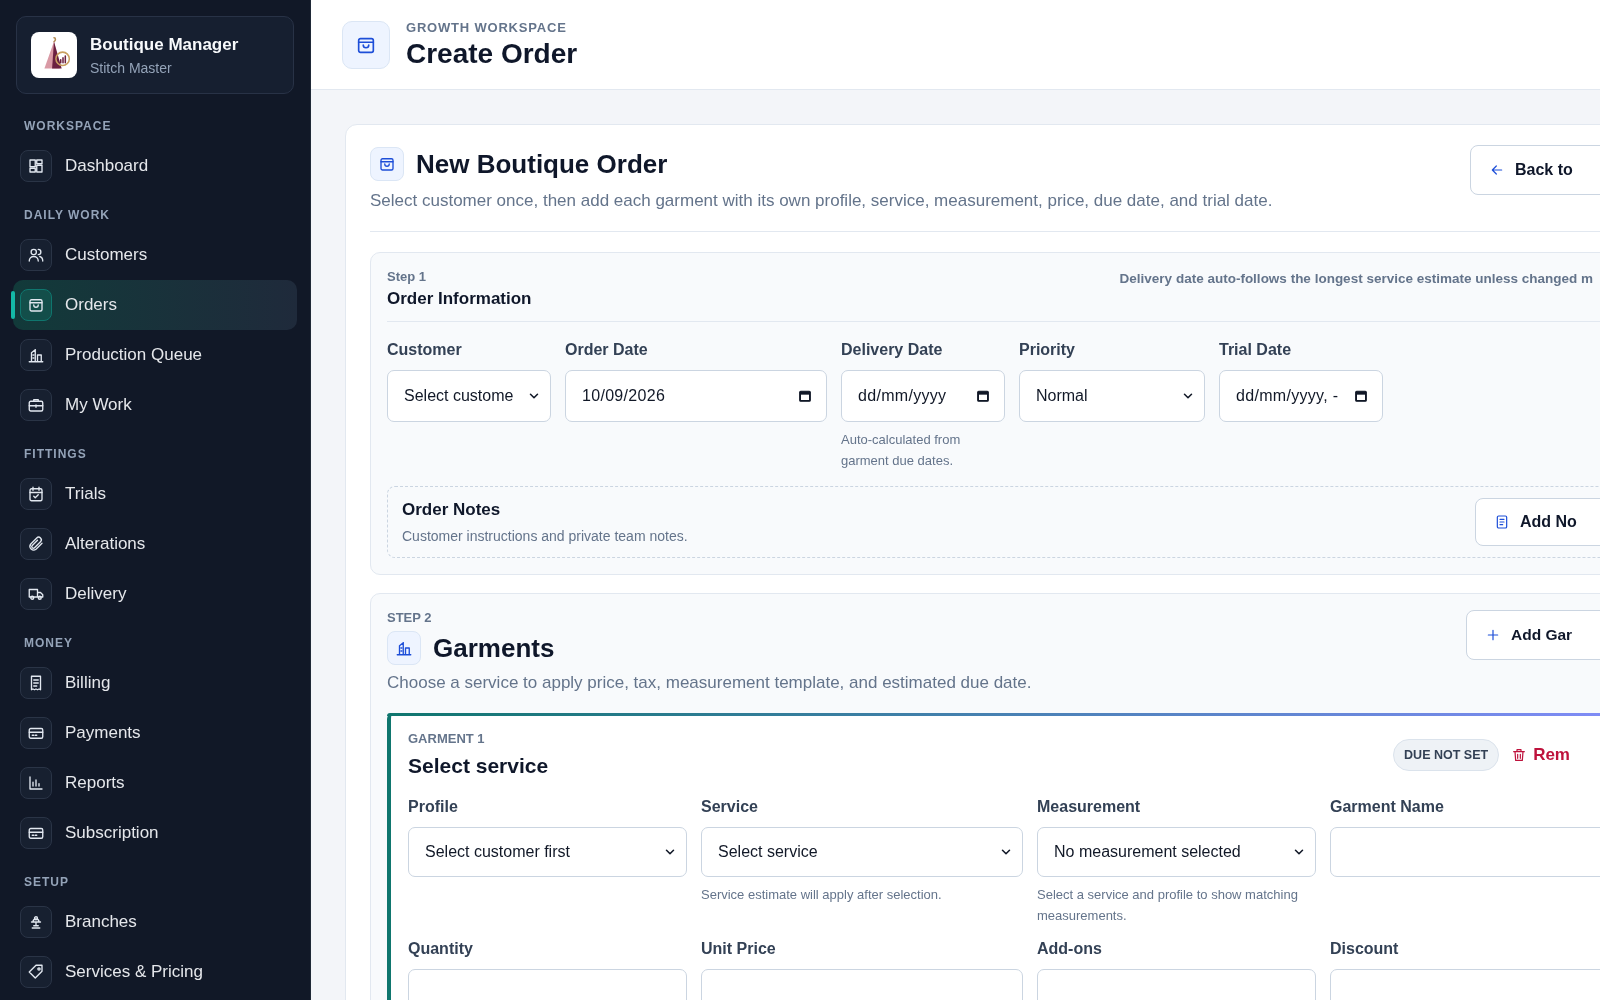 The height and width of the screenshot is (1000, 1600). Describe the element at coordinates (1535, 170) in the screenshot. I see `back-button: Back to` at that location.